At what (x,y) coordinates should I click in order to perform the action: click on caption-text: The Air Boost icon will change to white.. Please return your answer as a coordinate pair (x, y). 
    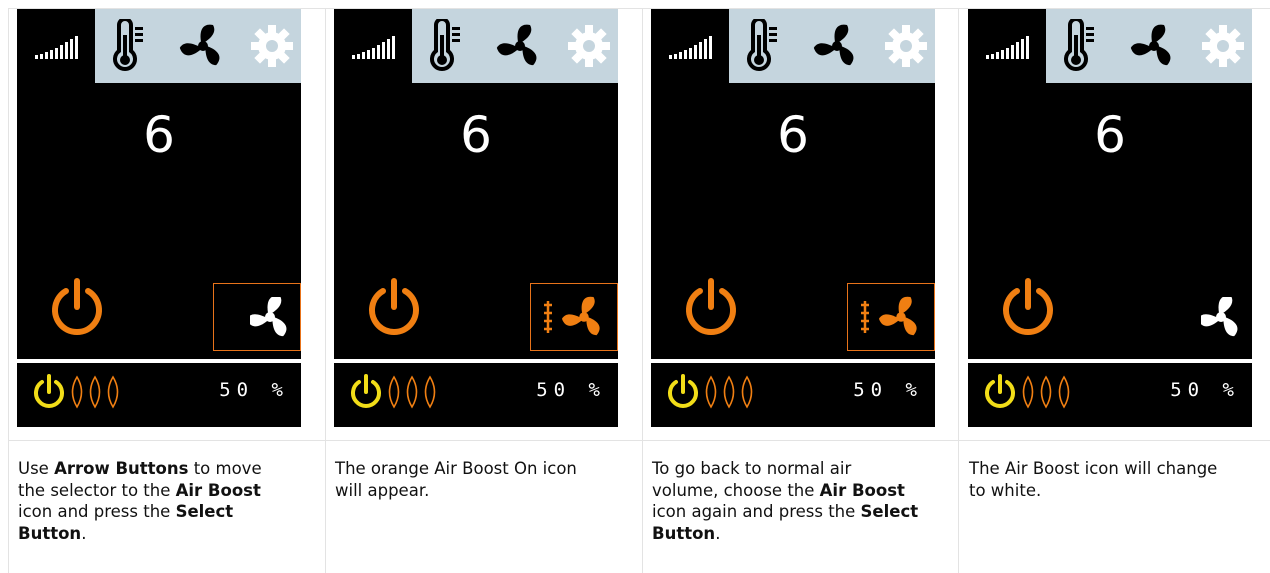
    Looking at the image, I should click on (1093, 479).